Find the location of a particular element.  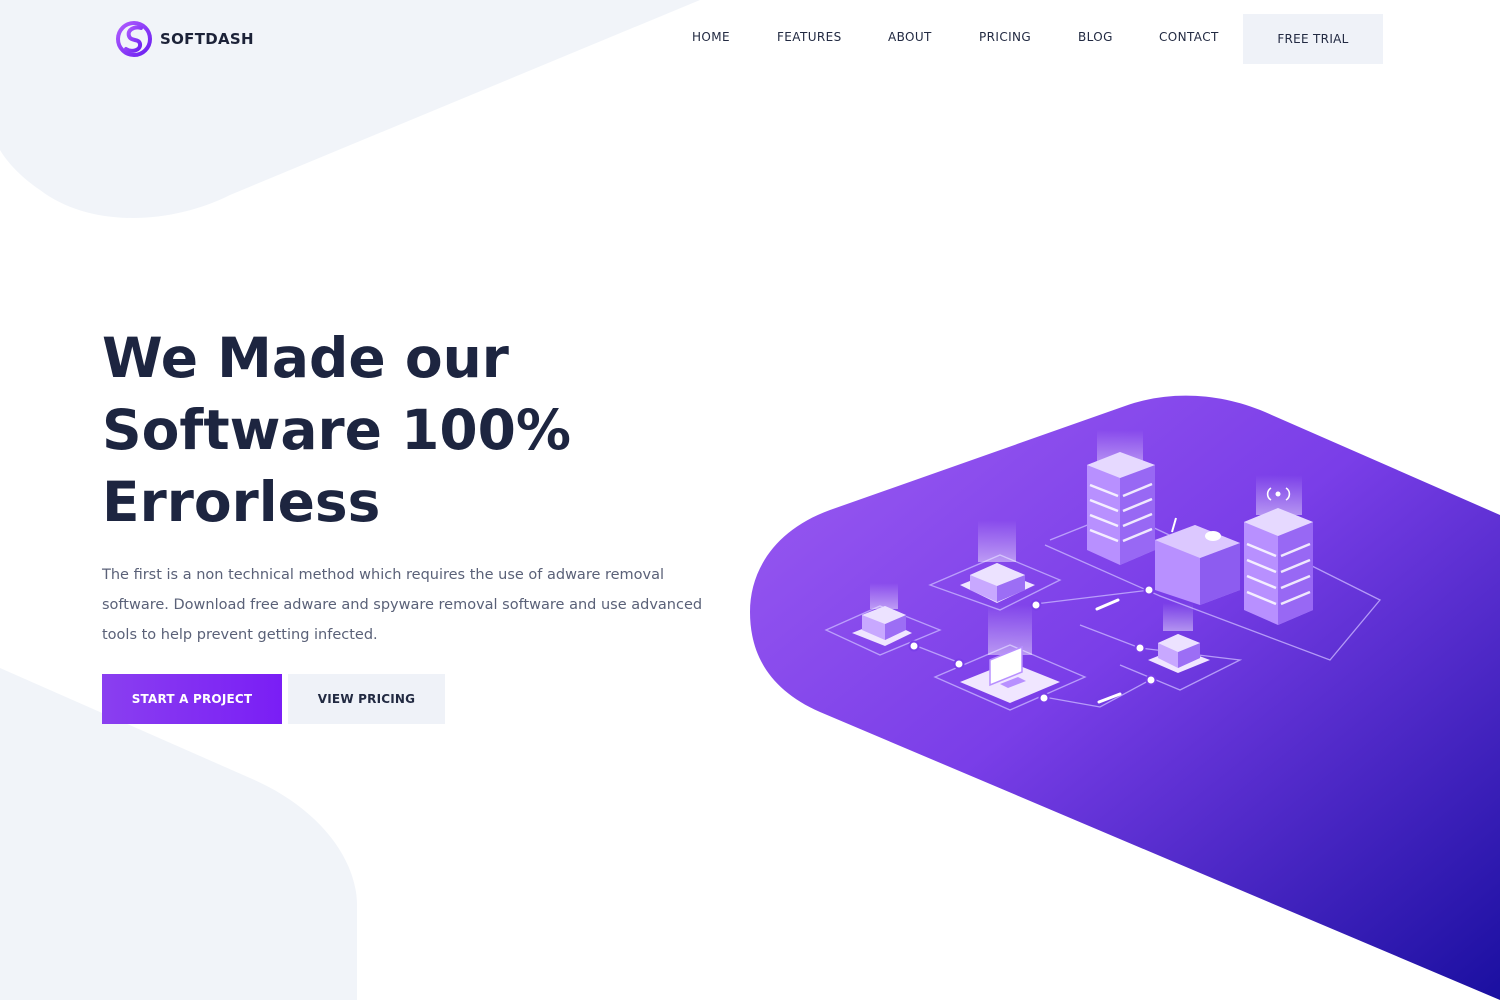

nav-item-about: ABOUT is located at coordinates (910, 37).